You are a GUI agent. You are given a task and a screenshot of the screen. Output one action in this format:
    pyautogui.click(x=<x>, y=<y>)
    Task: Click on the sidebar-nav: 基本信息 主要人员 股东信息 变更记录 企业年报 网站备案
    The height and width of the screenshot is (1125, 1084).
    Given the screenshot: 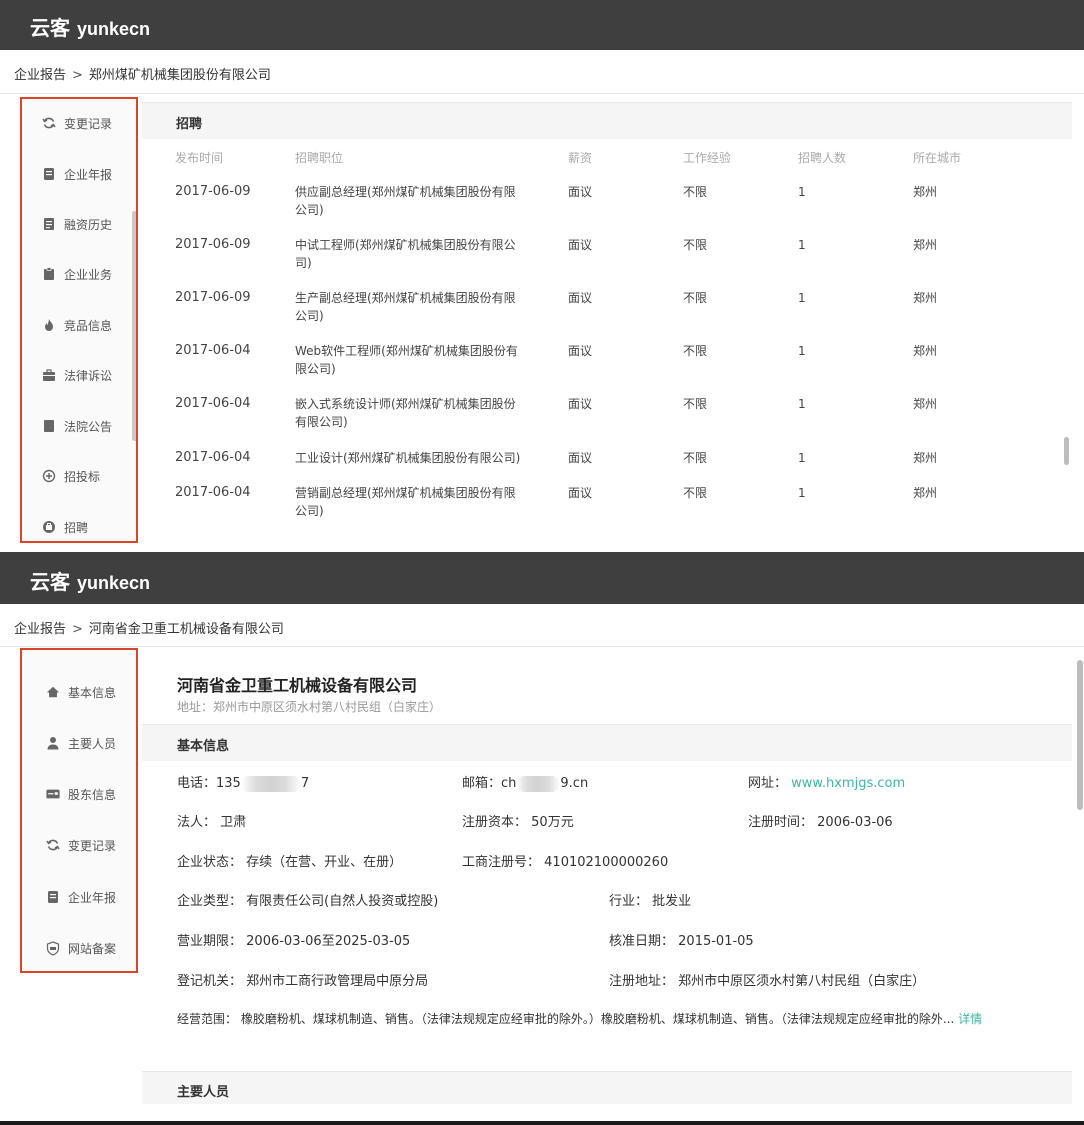 What is the action you would take?
    pyautogui.click(x=79, y=810)
    